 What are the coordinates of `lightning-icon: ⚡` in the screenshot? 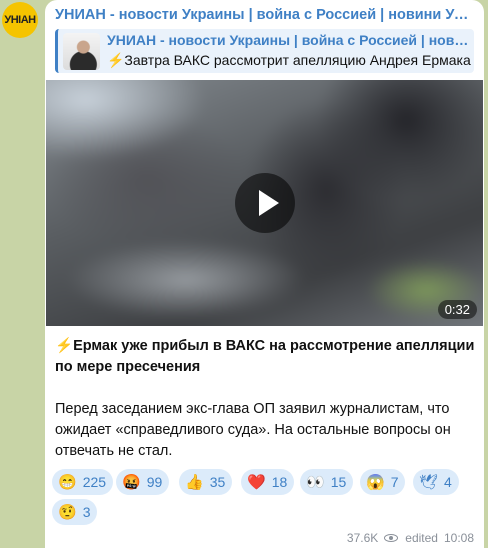 It's located at (64, 346).